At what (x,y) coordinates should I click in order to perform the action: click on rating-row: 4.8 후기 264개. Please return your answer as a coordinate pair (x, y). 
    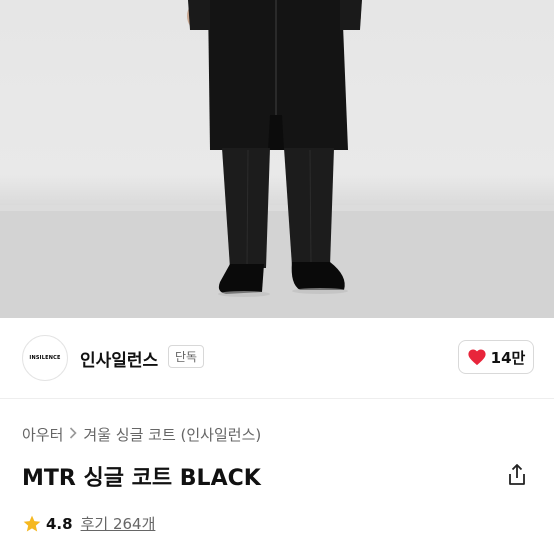
    Looking at the image, I should click on (88, 523).